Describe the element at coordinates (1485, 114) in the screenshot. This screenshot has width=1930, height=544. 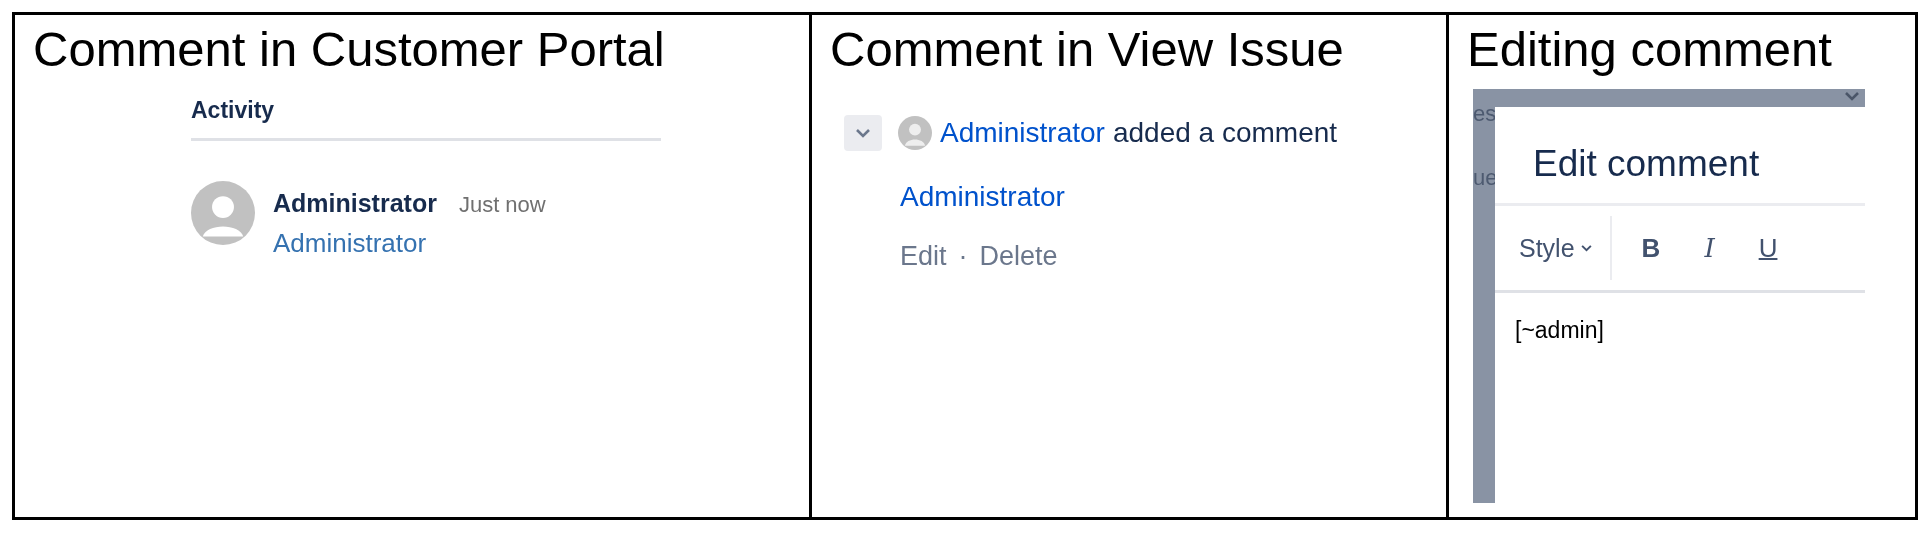
I see `background-text: es` at that location.